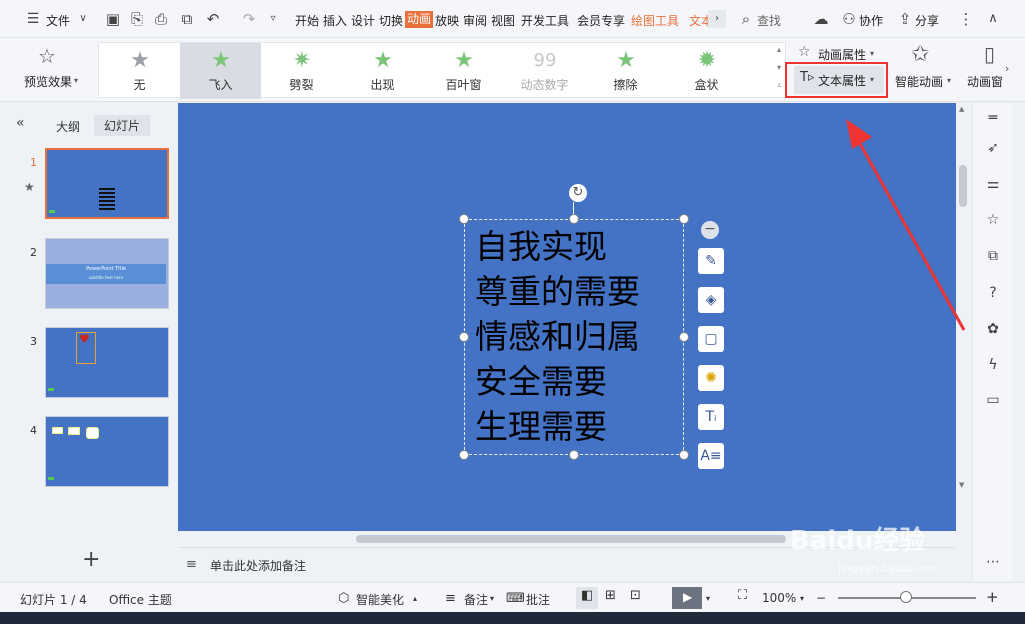  I want to click on comment-button: 批注, so click(538, 599).